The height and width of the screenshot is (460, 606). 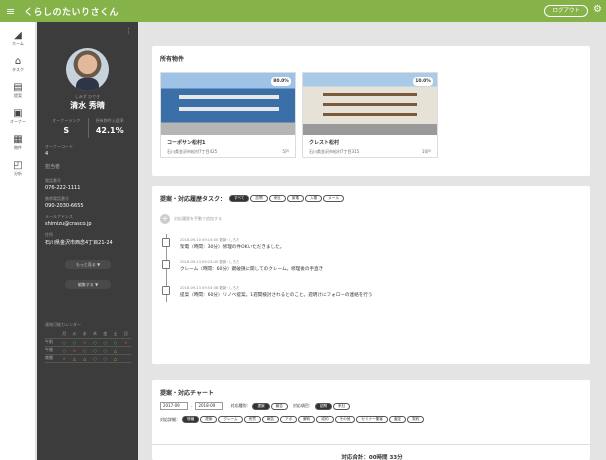 What do you see at coordinates (252, 269) in the screenshot?
I see `history-text: クレーム（時間：60分）鍵破損に関してのクレーム。修理後の手直き` at bounding box center [252, 269].